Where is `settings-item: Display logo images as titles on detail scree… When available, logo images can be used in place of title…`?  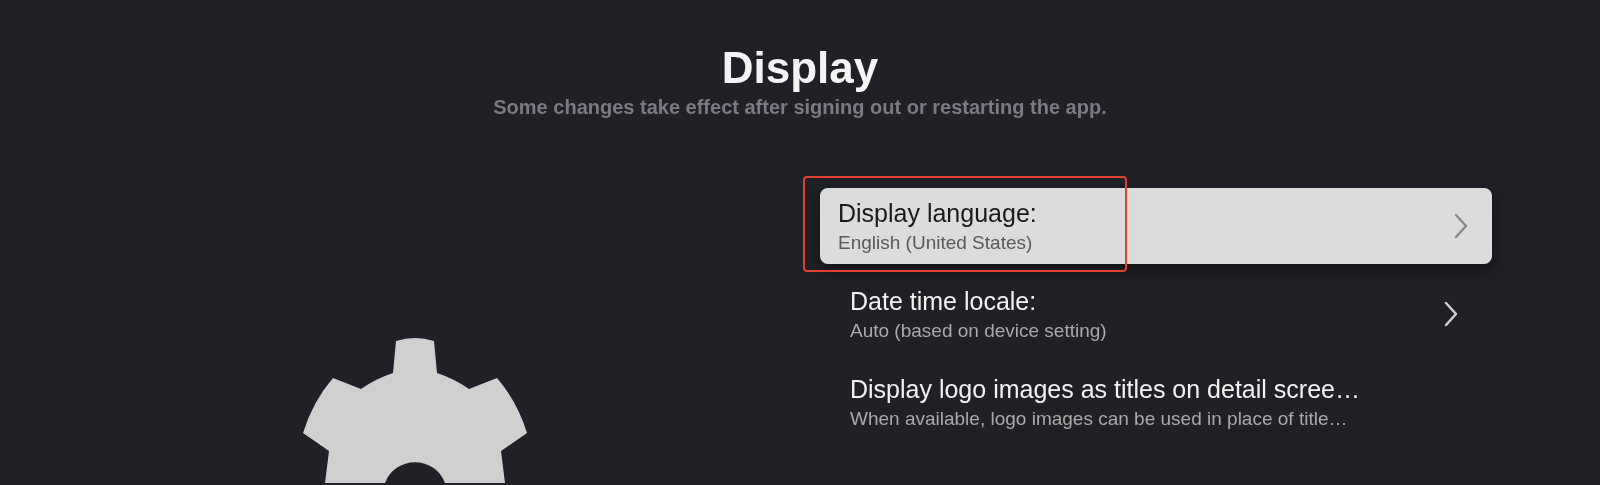 settings-item: Display logo images as titles on detail scree… When available, logo images can be used in place of title… is located at coordinates (1156, 402).